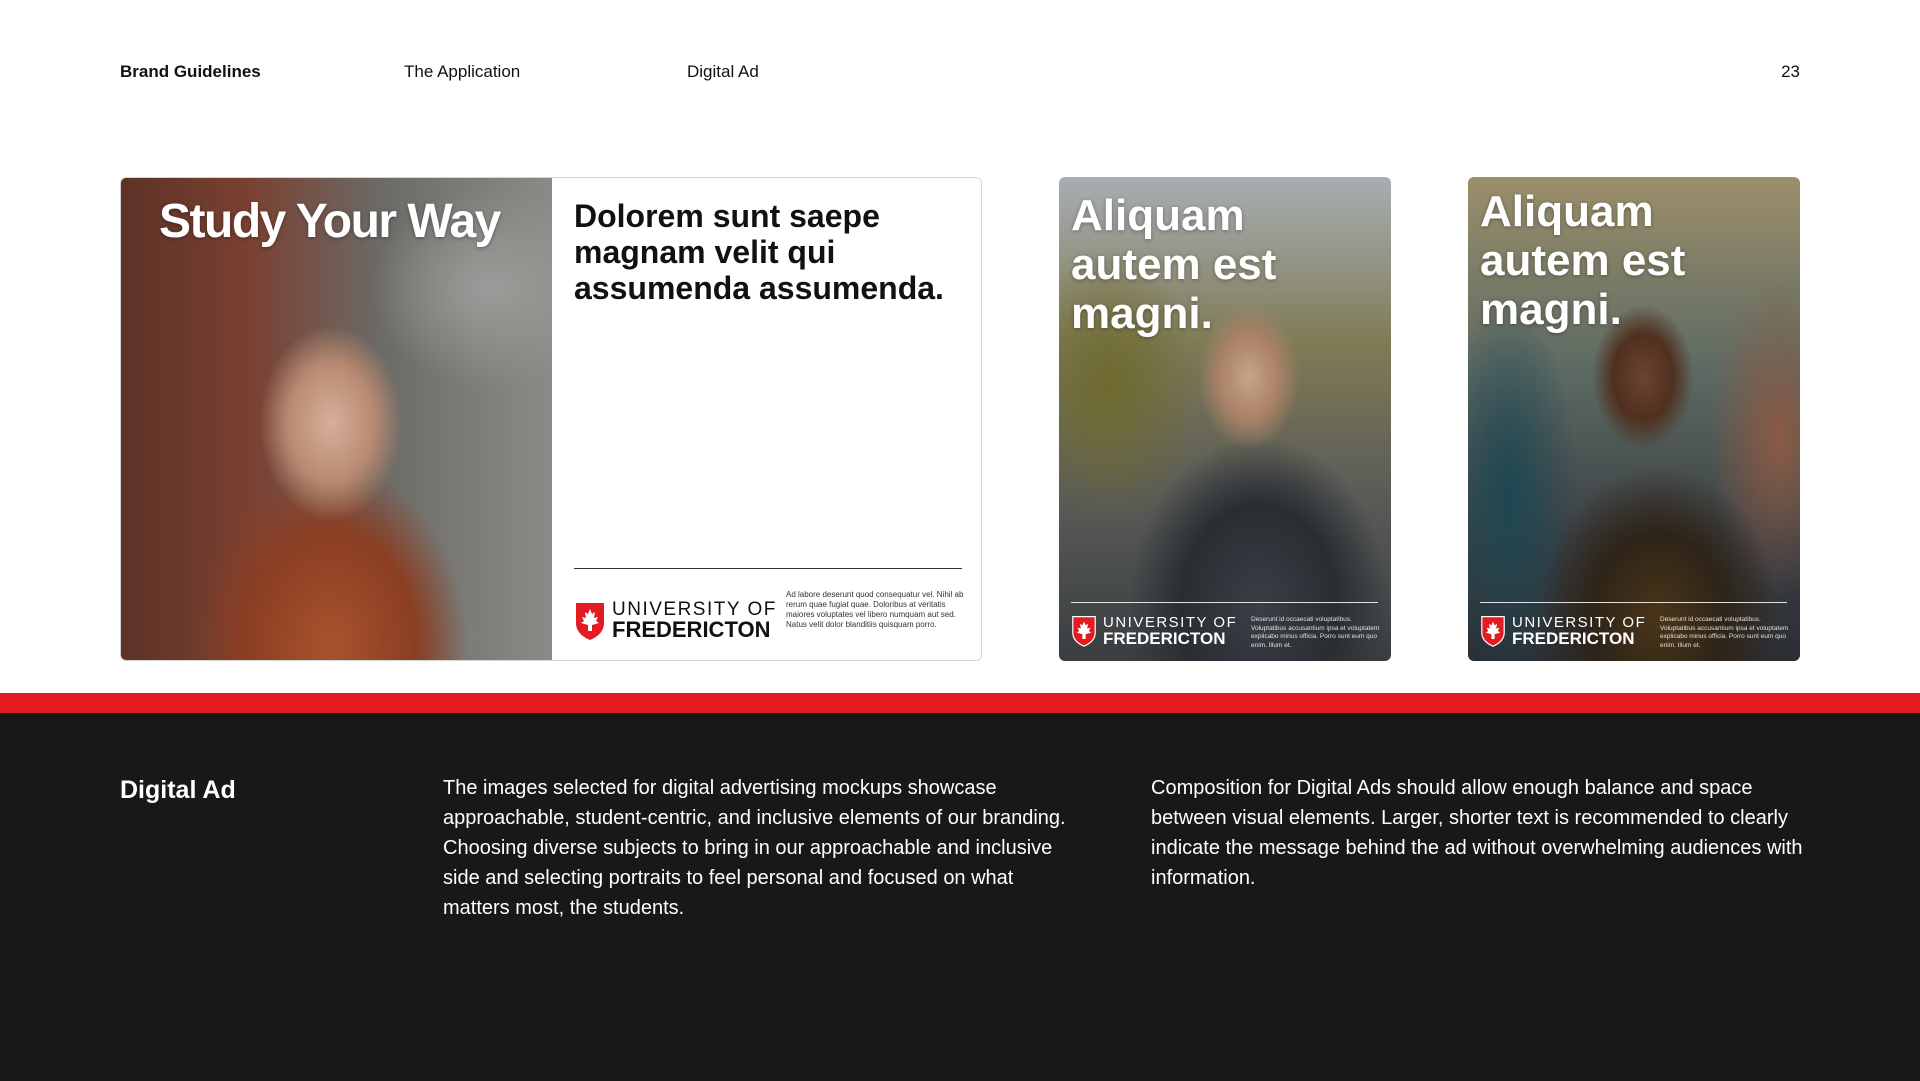 This screenshot has height=1081, width=1920. What do you see at coordinates (462, 71) in the screenshot?
I see `header-section-label: The Application` at bounding box center [462, 71].